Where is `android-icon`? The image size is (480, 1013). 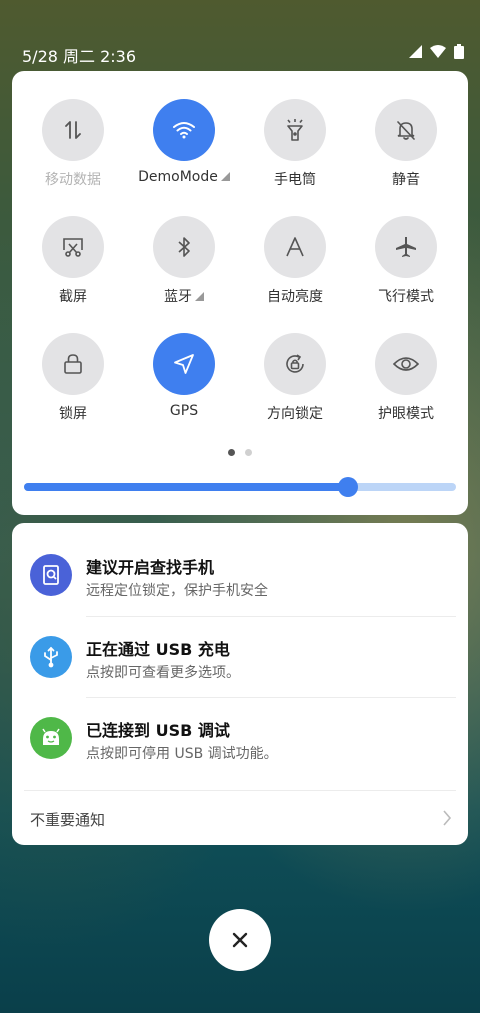
android-icon is located at coordinates (51, 738).